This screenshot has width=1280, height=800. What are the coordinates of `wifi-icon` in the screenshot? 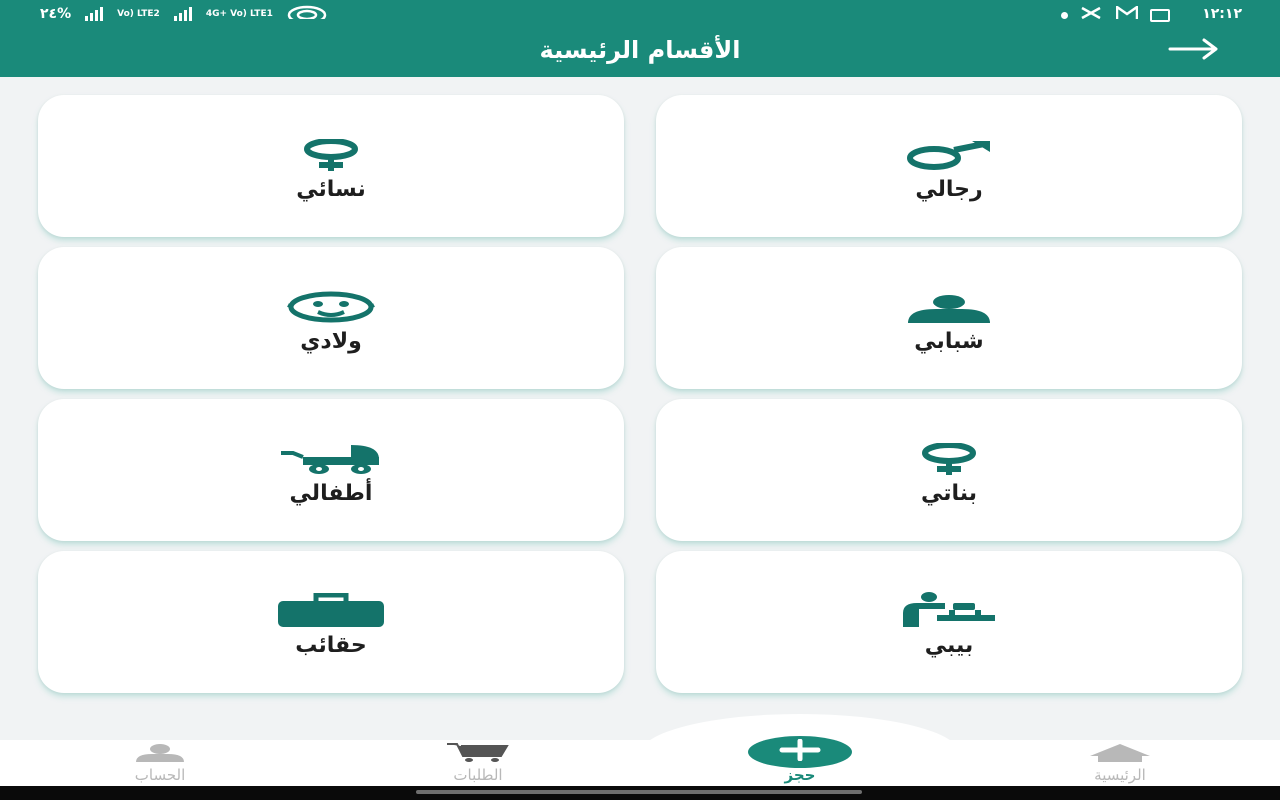 It's located at (307, 15).